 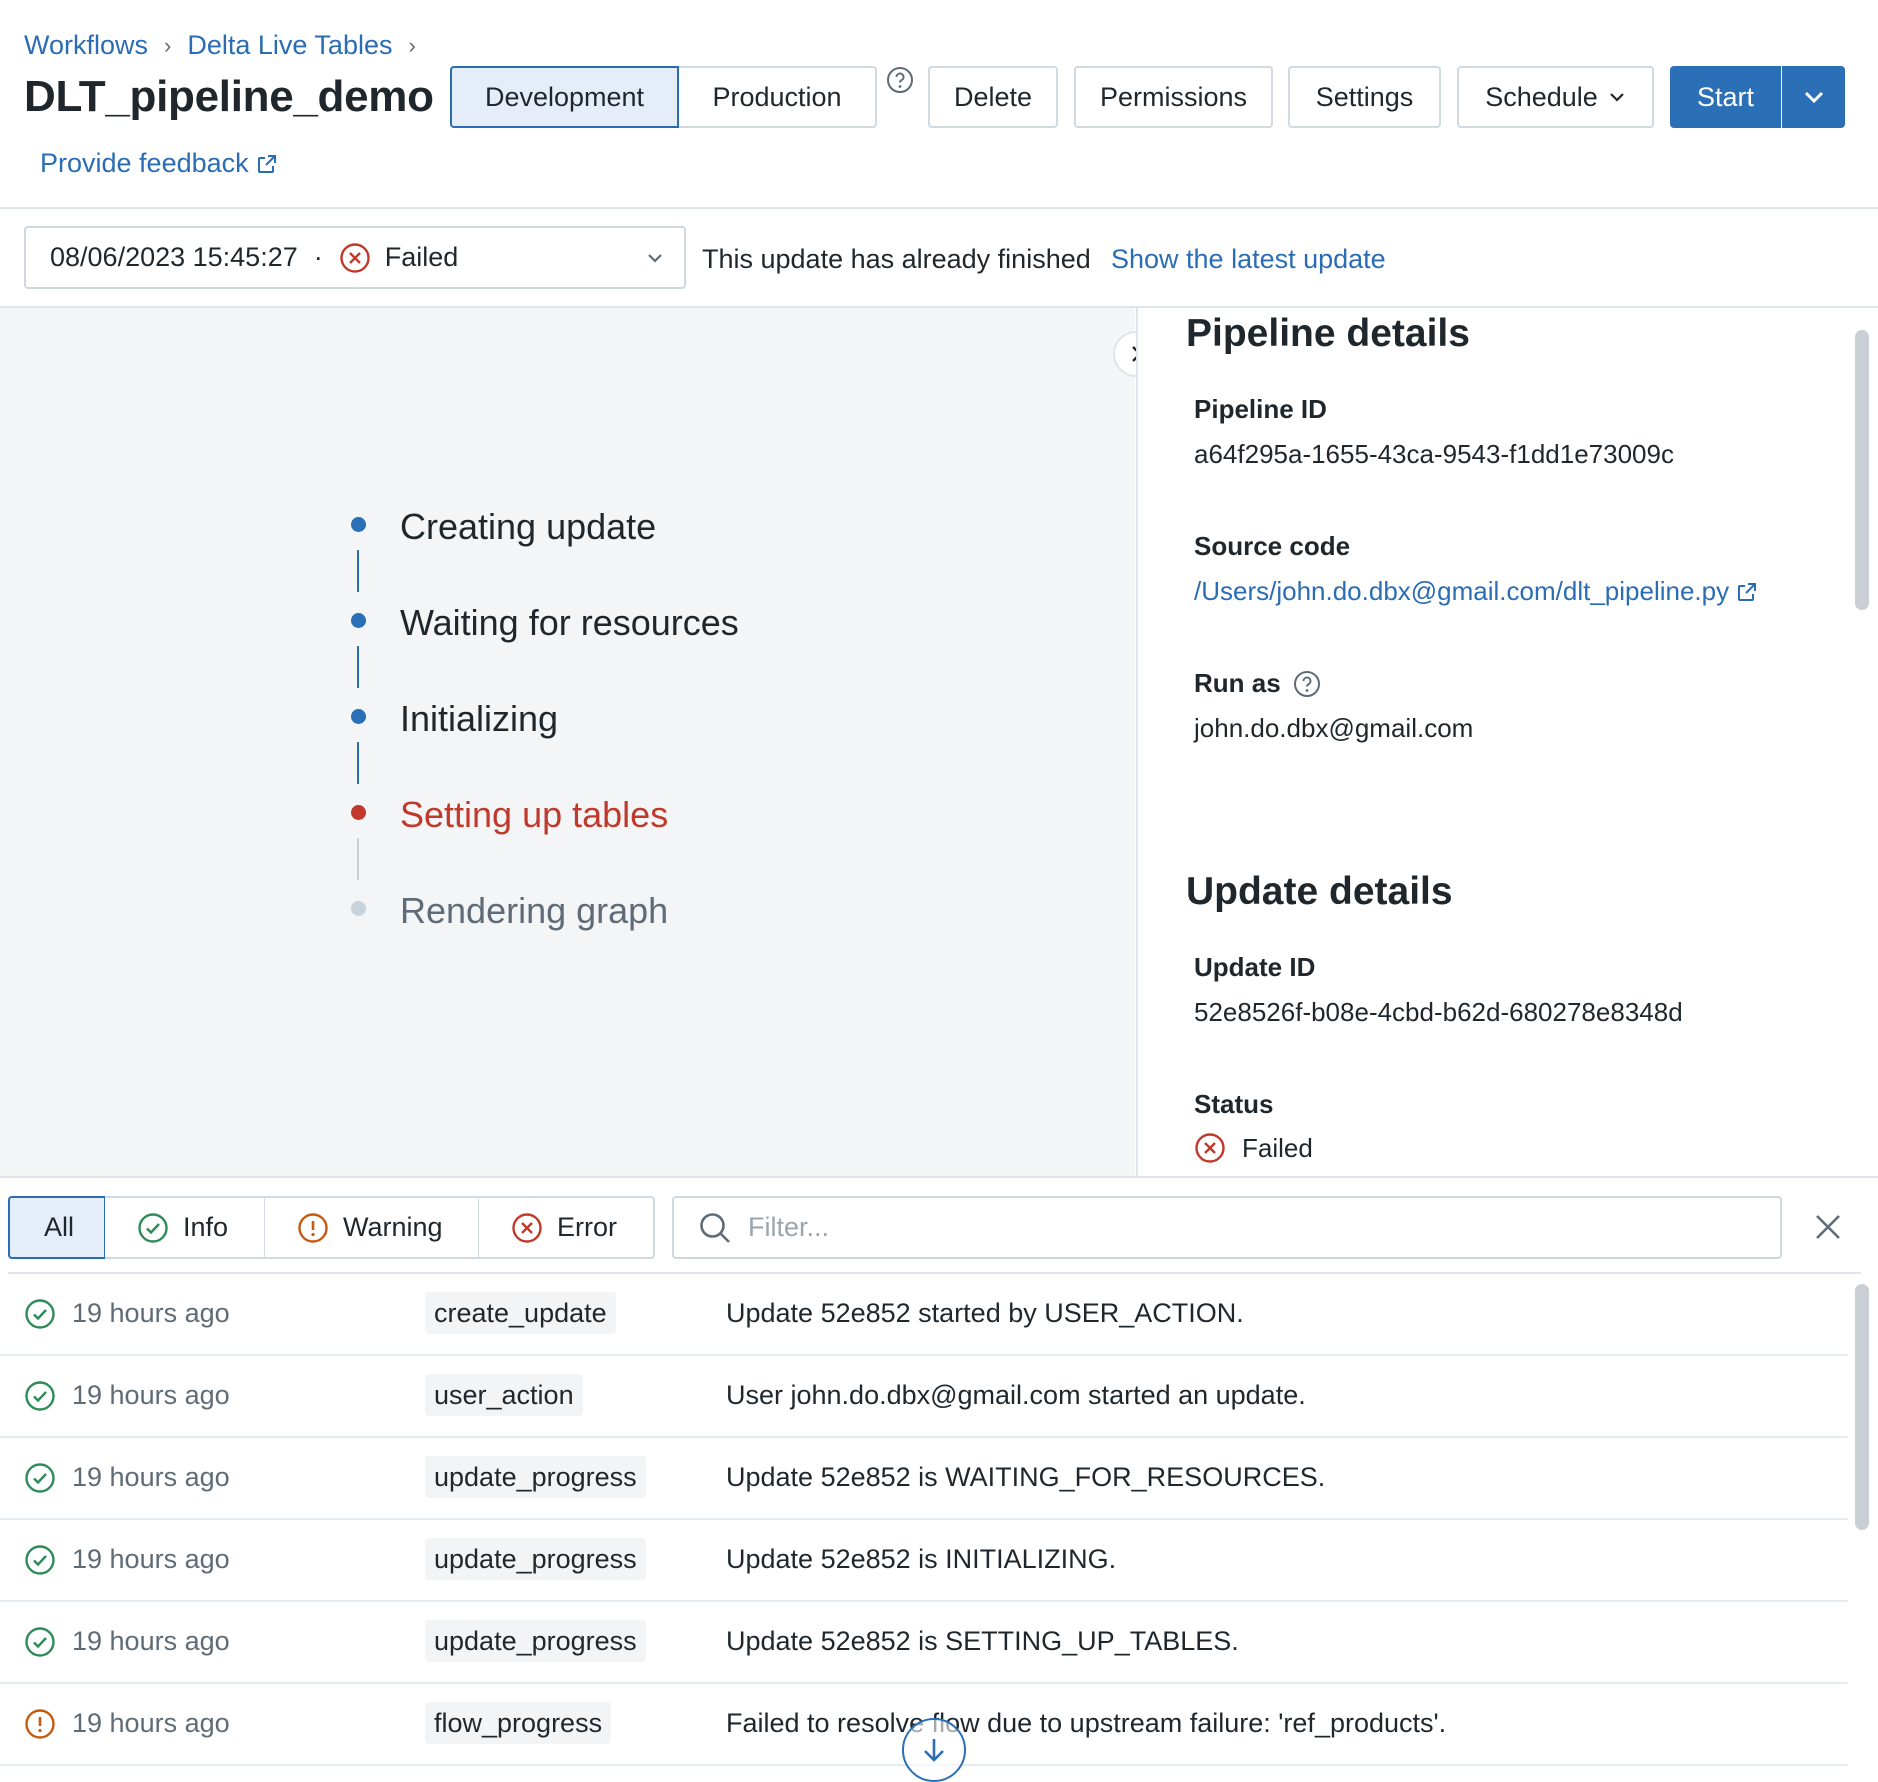 I want to click on production-mode-button: Production, so click(x=778, y=97).